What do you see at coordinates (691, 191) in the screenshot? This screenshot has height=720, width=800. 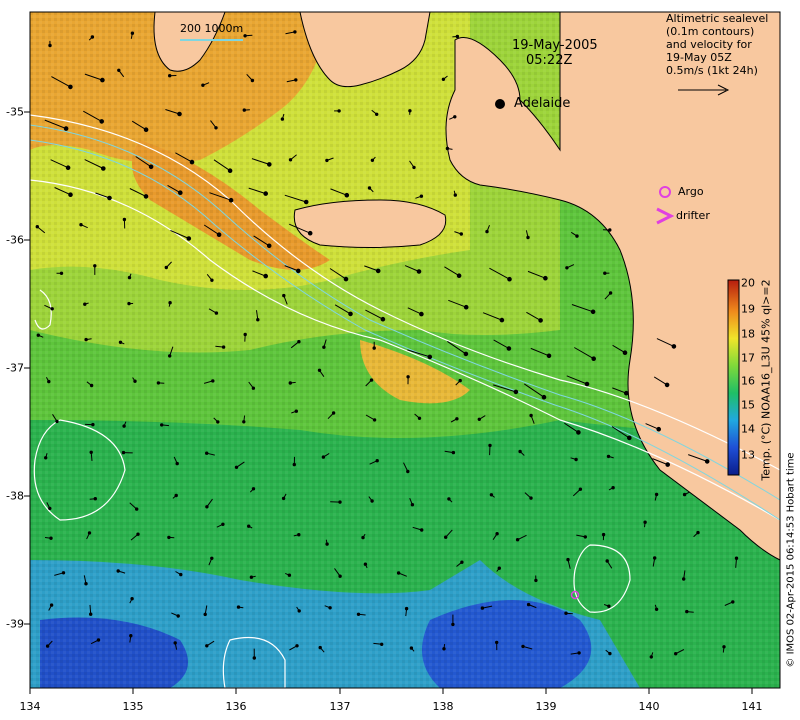 I see `argo-label: Argo` at bounding box center [691, 191].